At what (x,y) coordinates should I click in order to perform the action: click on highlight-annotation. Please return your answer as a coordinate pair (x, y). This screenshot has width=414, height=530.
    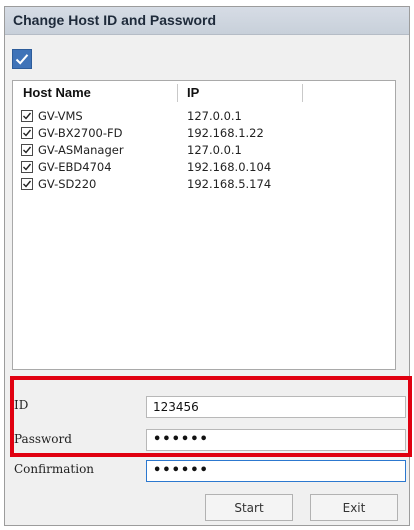
    Looking at the image, I should click on (211, 416).